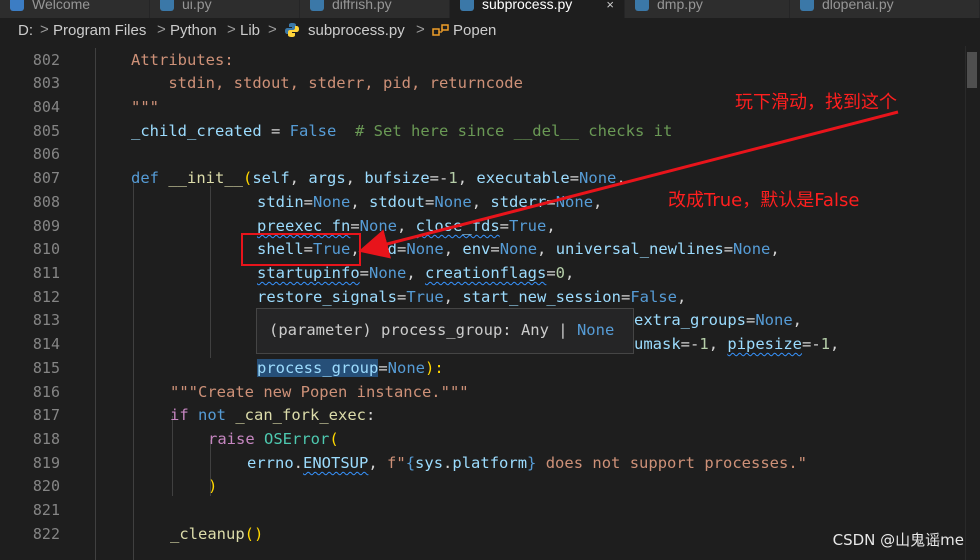 The height and width of the screenshot is (560, 980). What do you see at coordinates (628, 184) in the screenshot?
I see `annotation-arrow` at bounding box center [628, 184].